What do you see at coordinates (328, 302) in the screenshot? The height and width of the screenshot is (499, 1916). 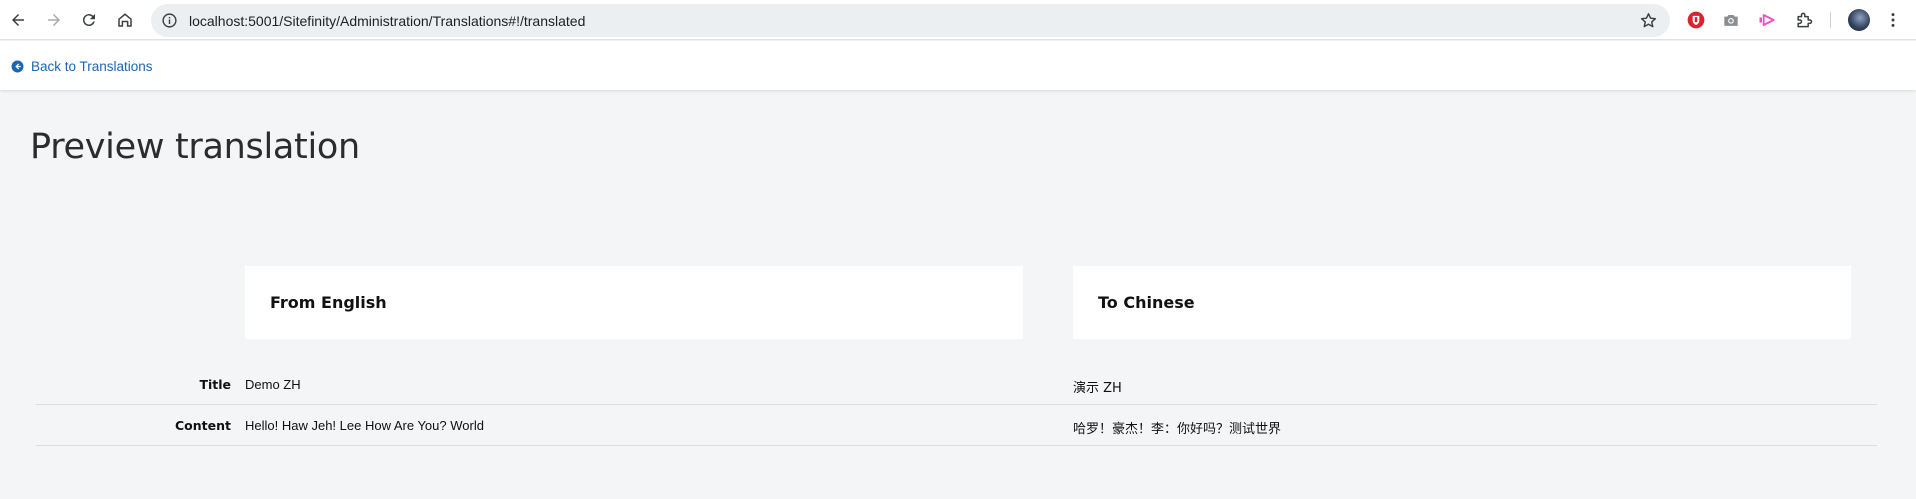 I see `source-language-label: From English` at bounding box center [328, 302].